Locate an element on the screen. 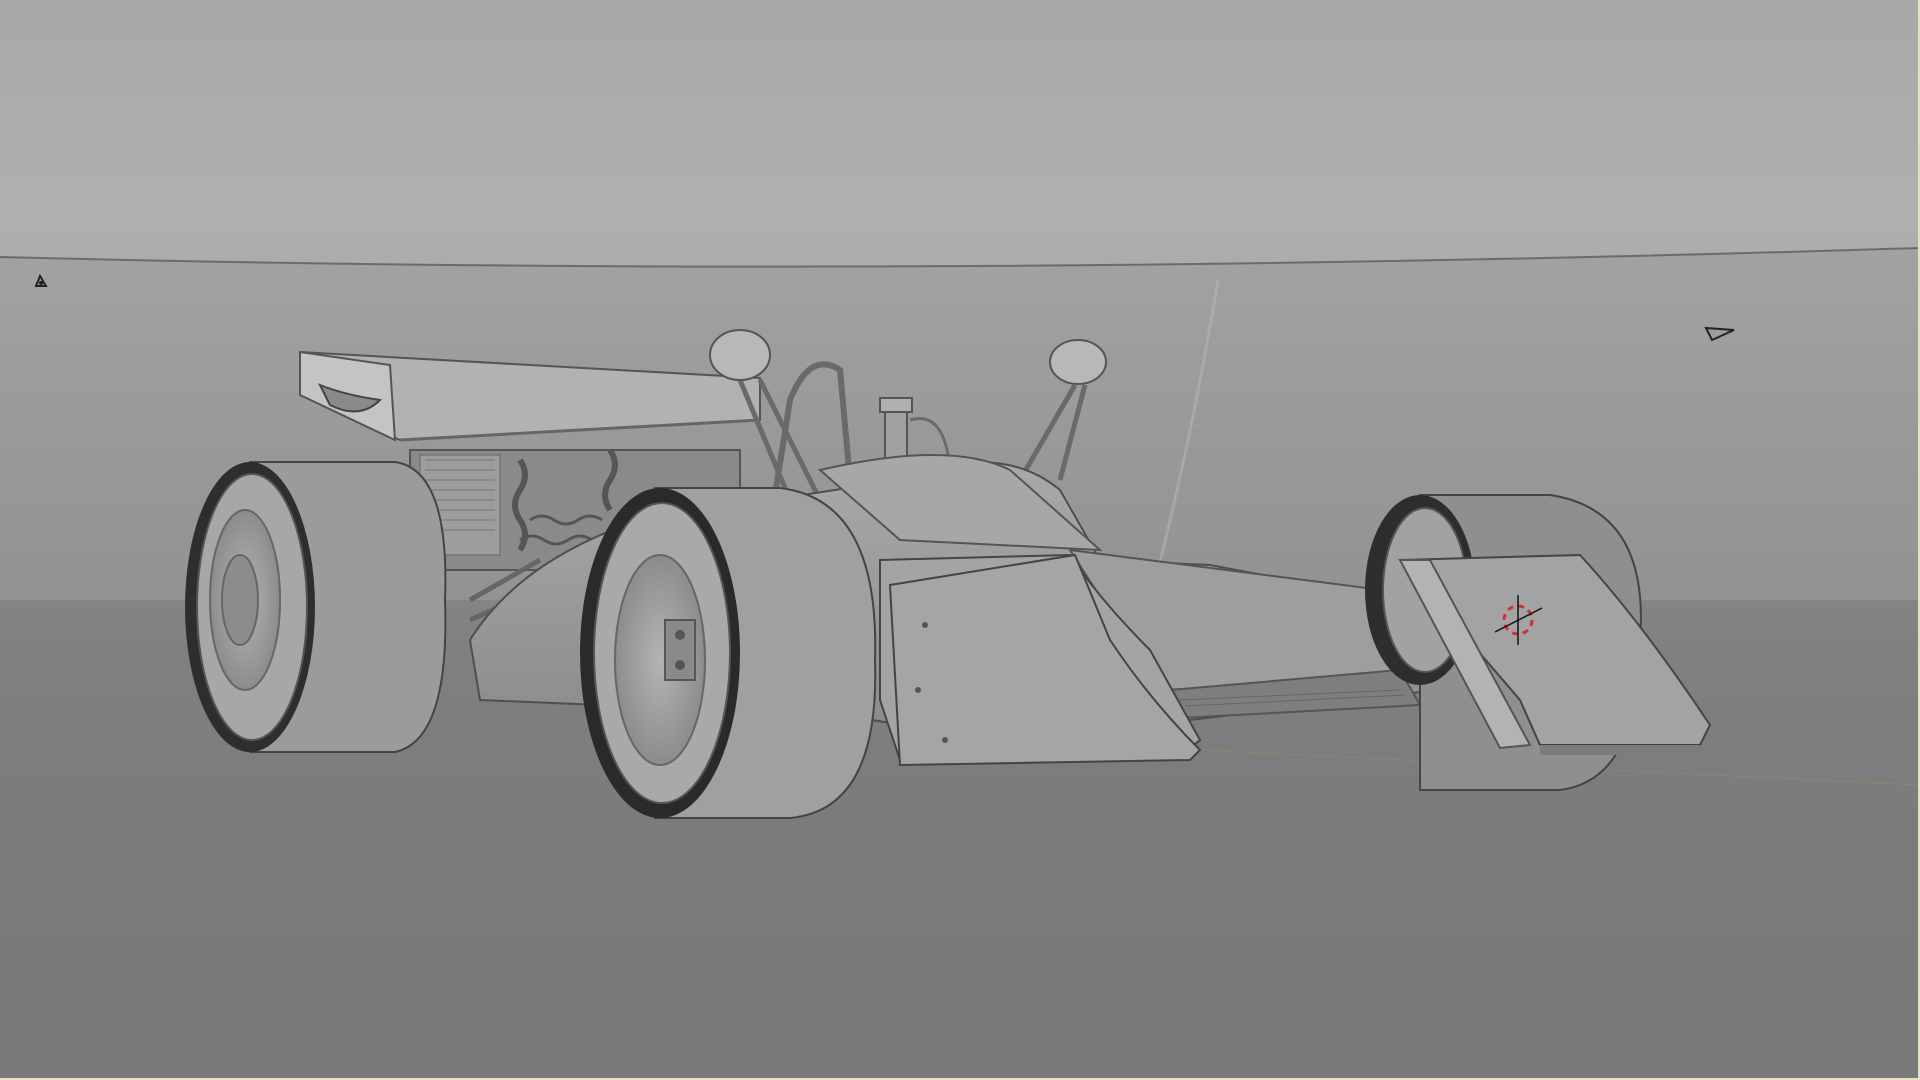  left-mirror is located at coordinates (740, 355).